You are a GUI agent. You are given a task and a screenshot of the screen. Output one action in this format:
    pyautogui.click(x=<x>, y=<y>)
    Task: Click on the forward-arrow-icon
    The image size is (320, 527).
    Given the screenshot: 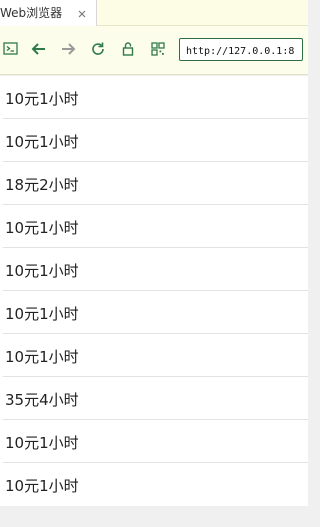 What is the action you would take?
    pyautogui.click(x=68, y=49)
    